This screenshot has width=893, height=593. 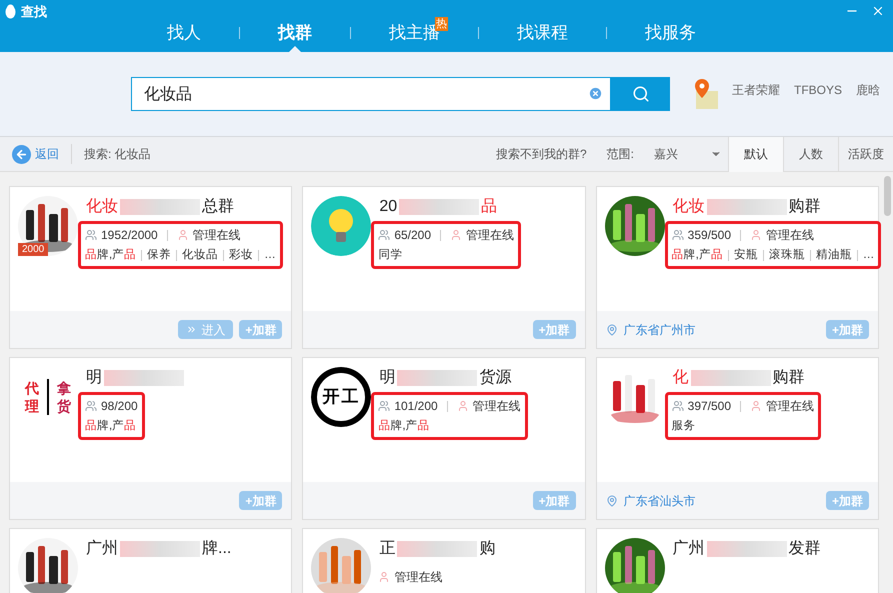 I want to click on group-tag: 彩妆, so click(x=241, y=255).